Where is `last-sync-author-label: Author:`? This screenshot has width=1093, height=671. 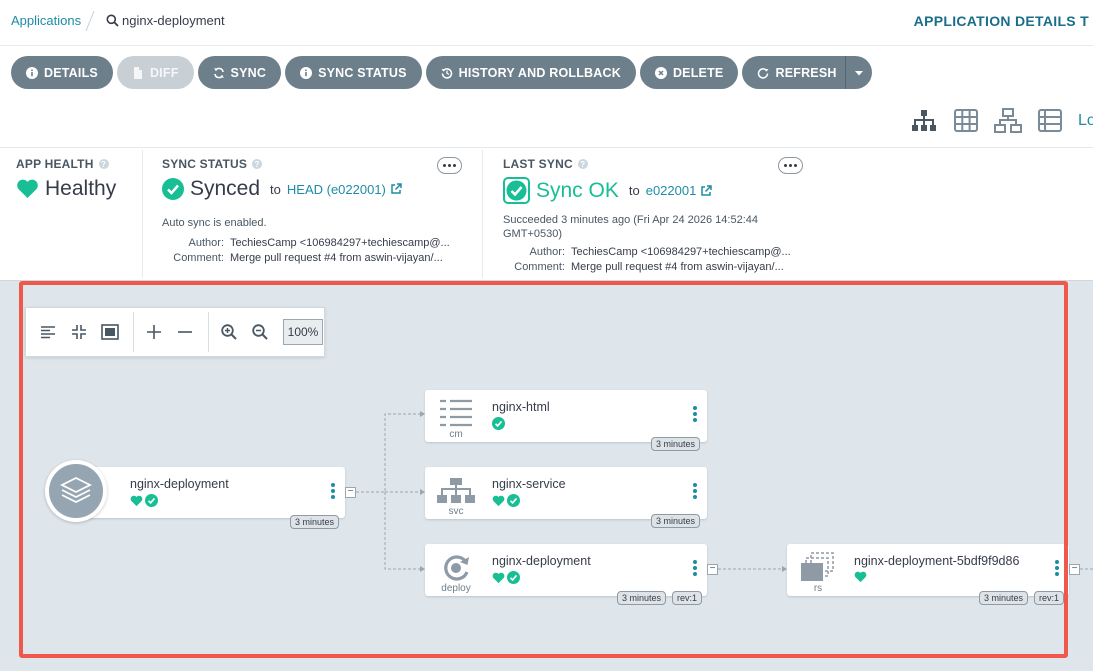
last-sync-author-label: Author: is located at coordinates (547, 252).